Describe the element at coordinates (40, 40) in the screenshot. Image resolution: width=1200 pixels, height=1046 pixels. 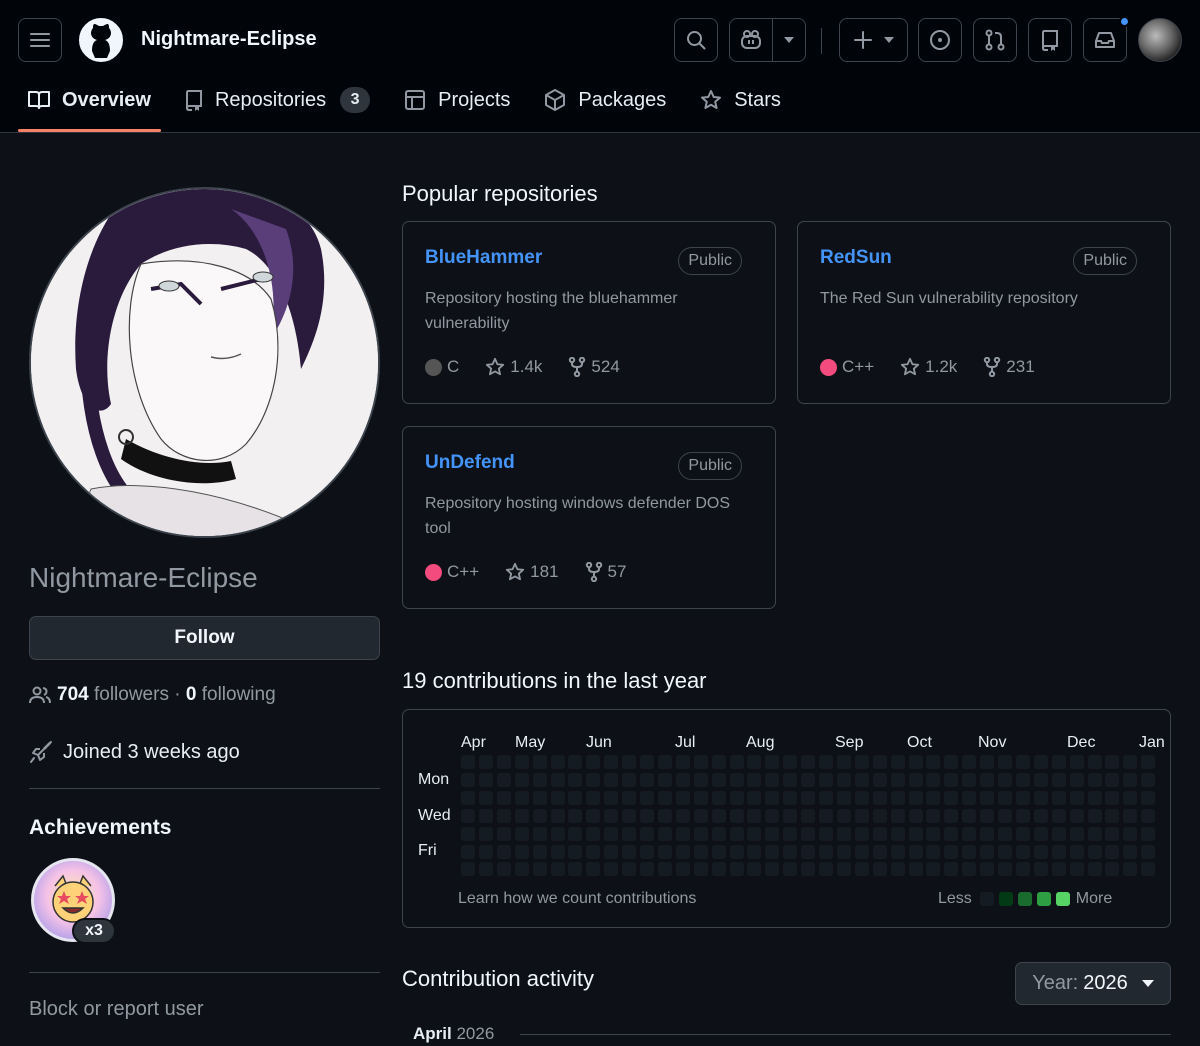
I see `menu-button` at that location.